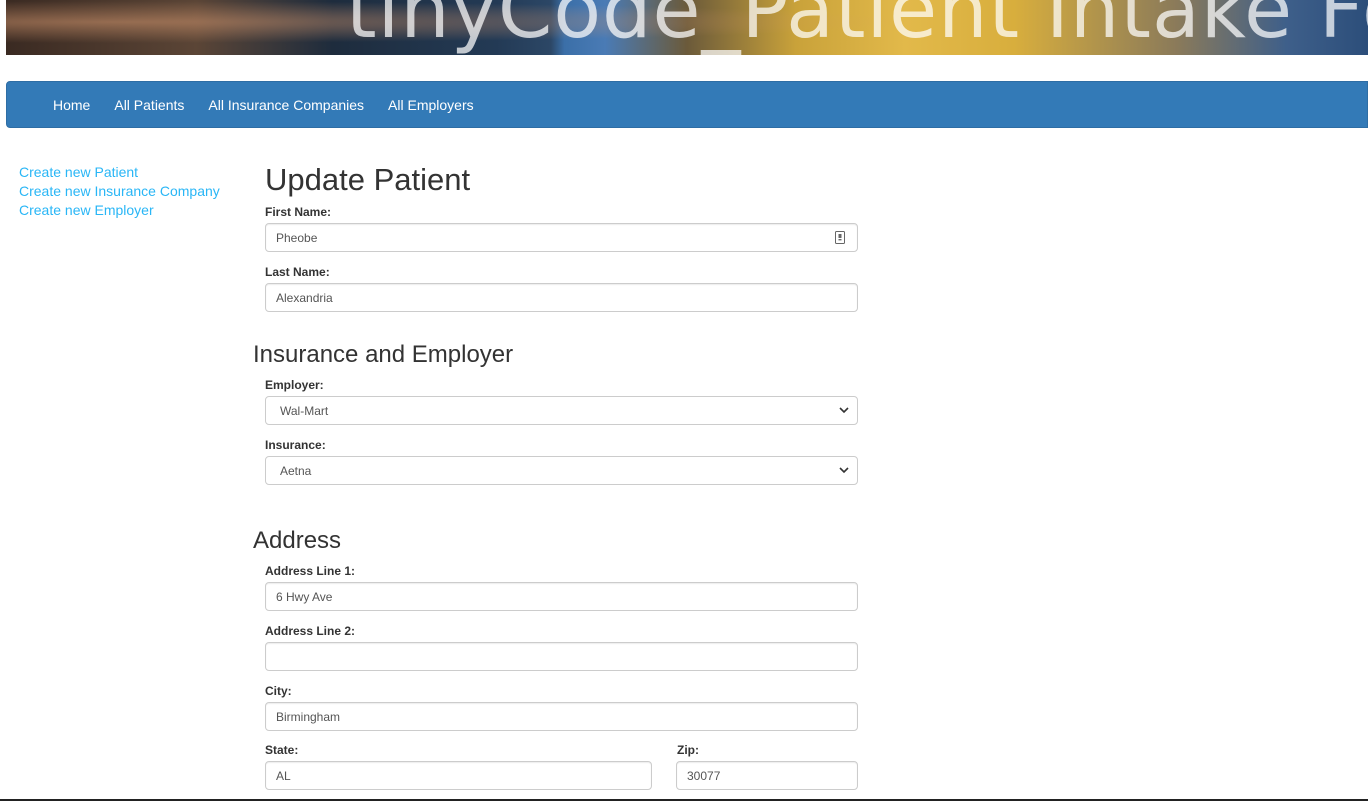 The image size is (1368, 801). Describe the element at coordinates (561, 716) in the screenshot. I see `city-field` at that location.